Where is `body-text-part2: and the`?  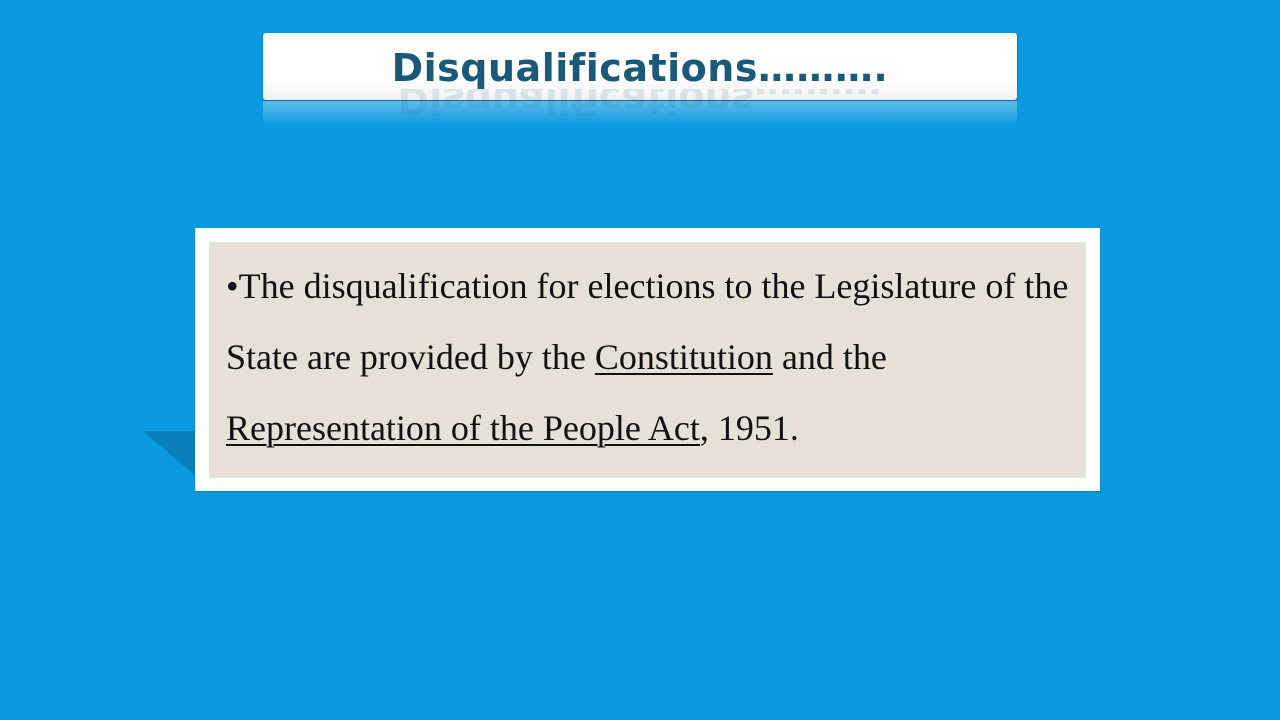 body-text-part2: and the is located at coordinates (829, 357).